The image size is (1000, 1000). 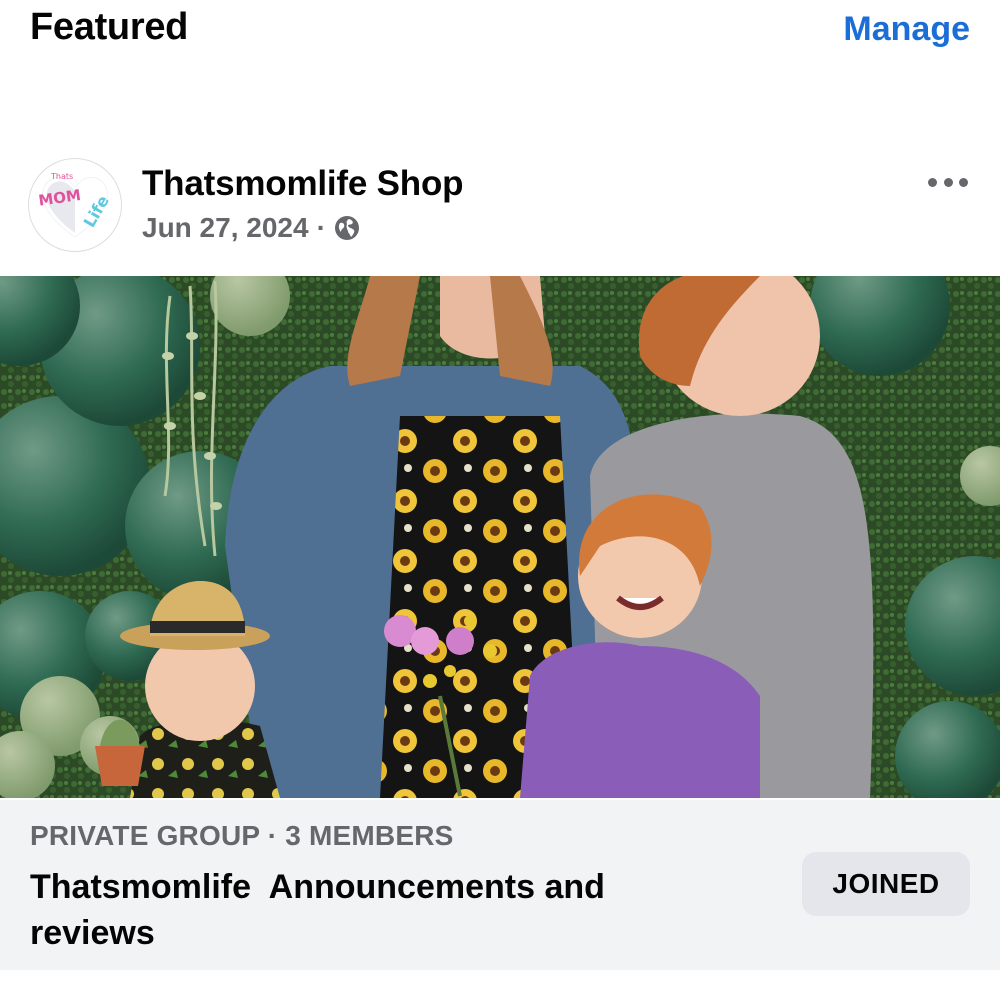 I want to click on post-meta: Jun 27, 2024 ·, so click(x=251, y=228).